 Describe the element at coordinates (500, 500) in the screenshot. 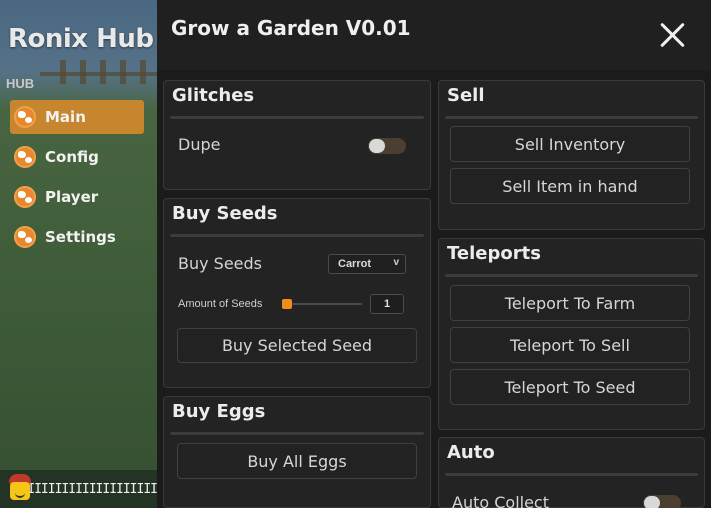

I see `auto-collect-label: Auto Collect` at that location.